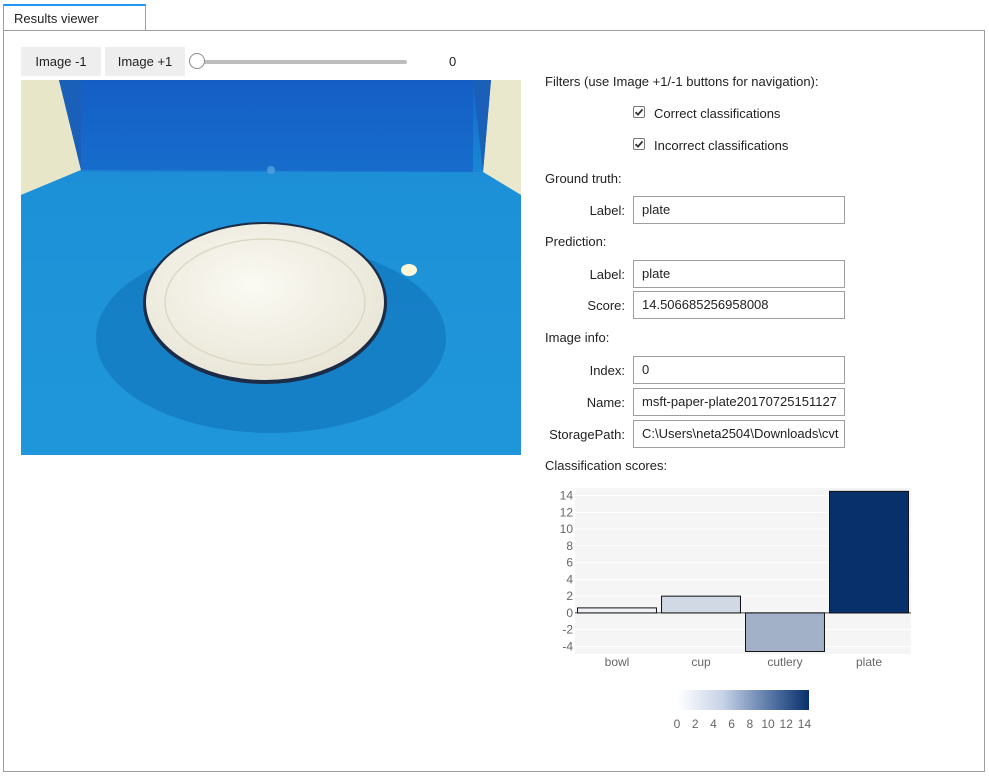  Describe the element at coordinates (785, 632) in the screenshot. I see `bar-cutlery` at that location.